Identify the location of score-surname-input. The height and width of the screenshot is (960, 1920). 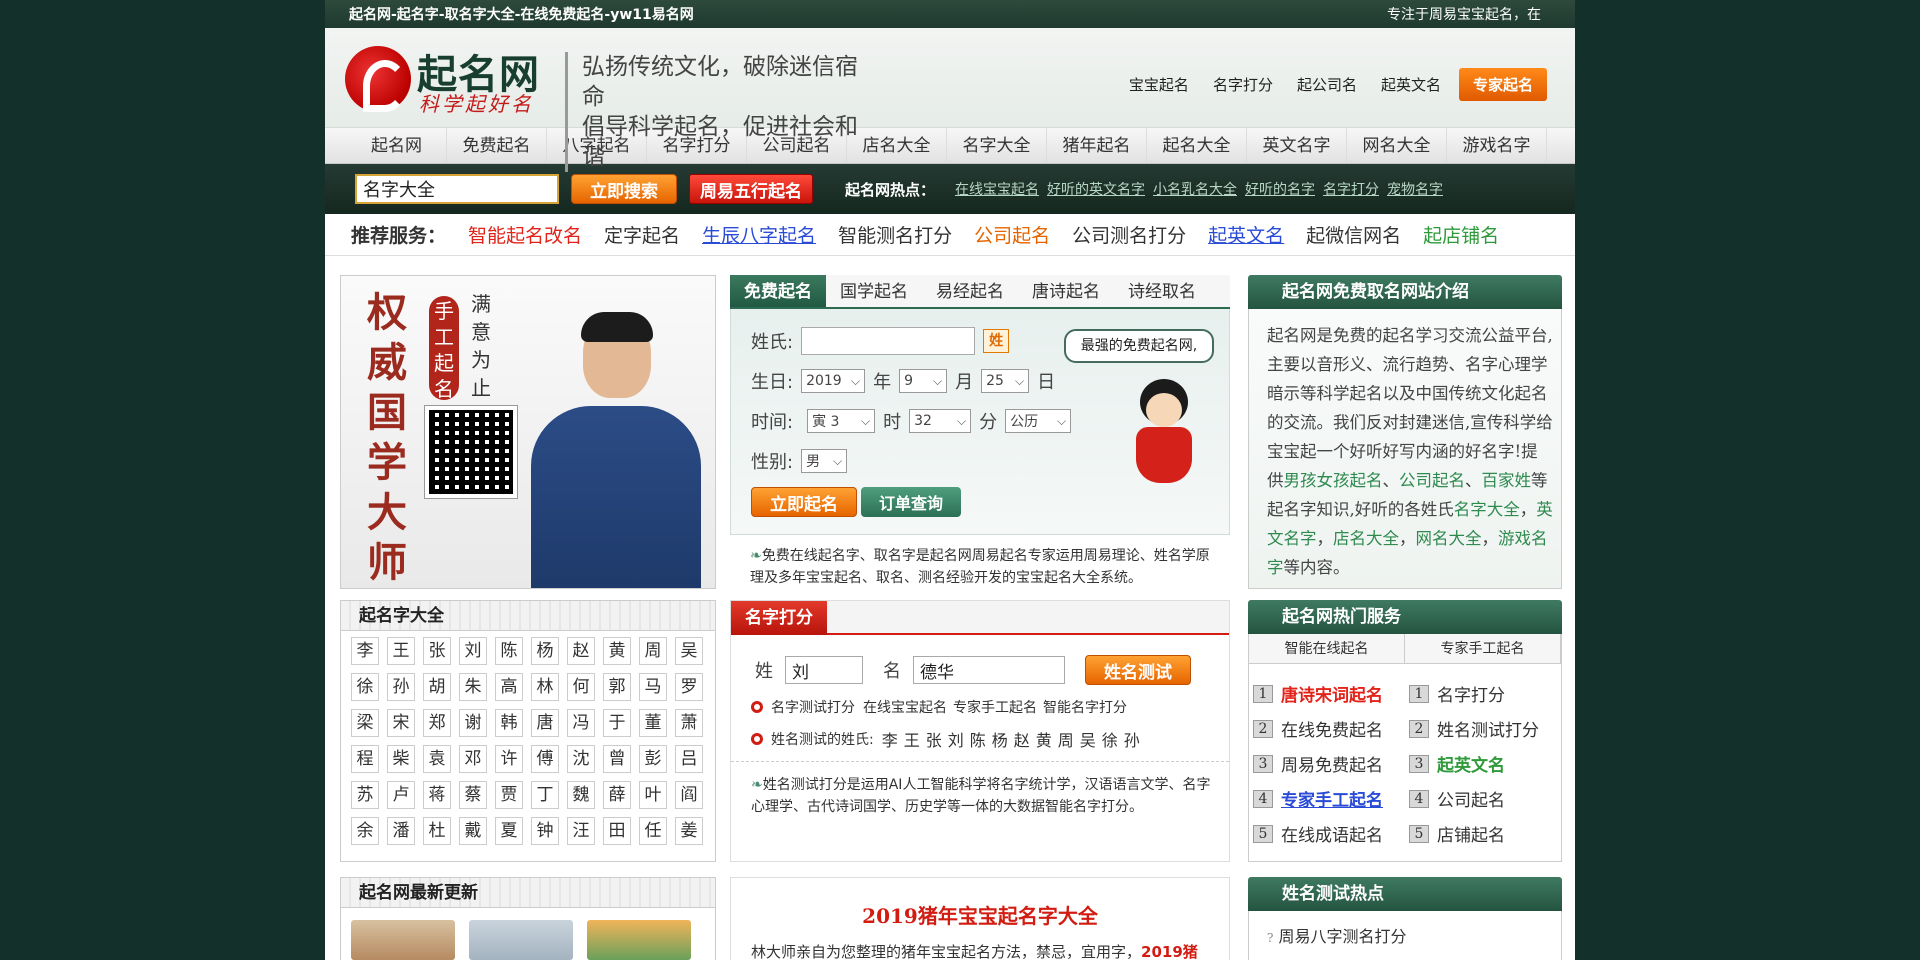
(824, 670).